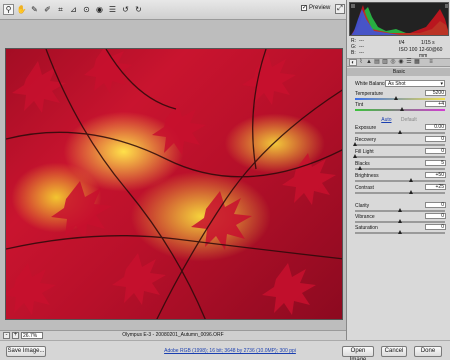 The height and width of the screenshot is (360, 450). What do you see at coordinates (415, 83) in the screenshot?
I see `white-balance-select: As Shot ▾` at bounding box center [415, 83].